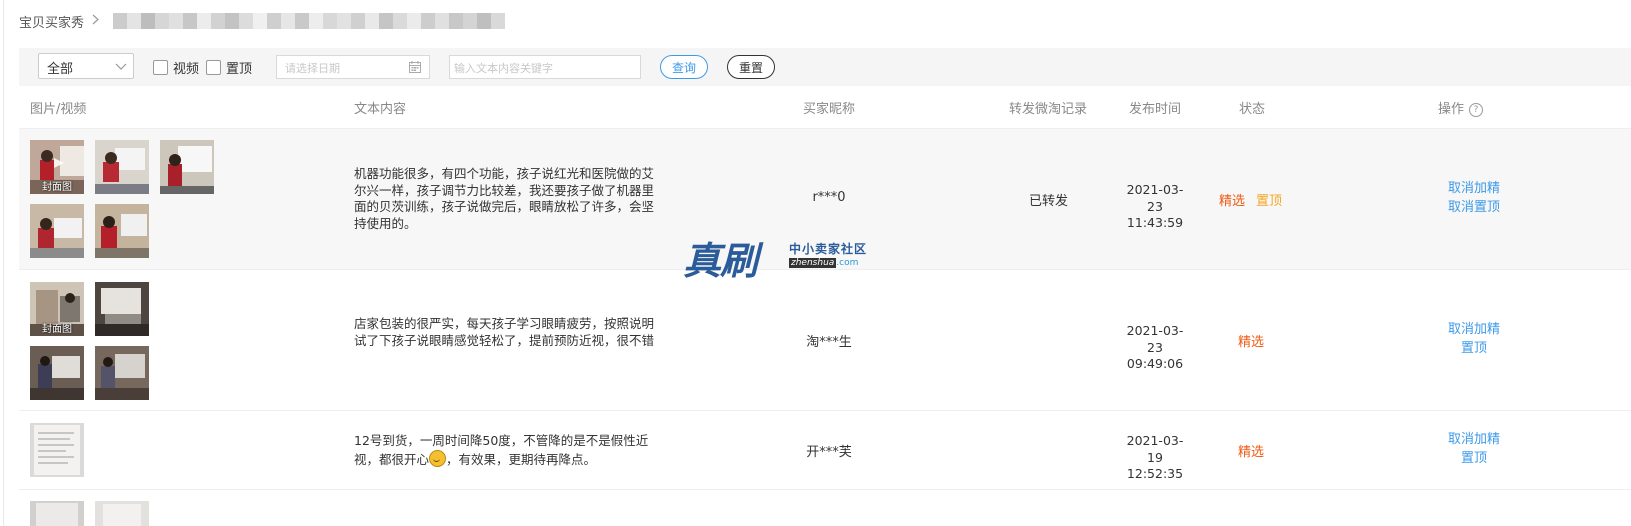  I want to click on col-forward: 转发微淘记录, so click(1048, 109).